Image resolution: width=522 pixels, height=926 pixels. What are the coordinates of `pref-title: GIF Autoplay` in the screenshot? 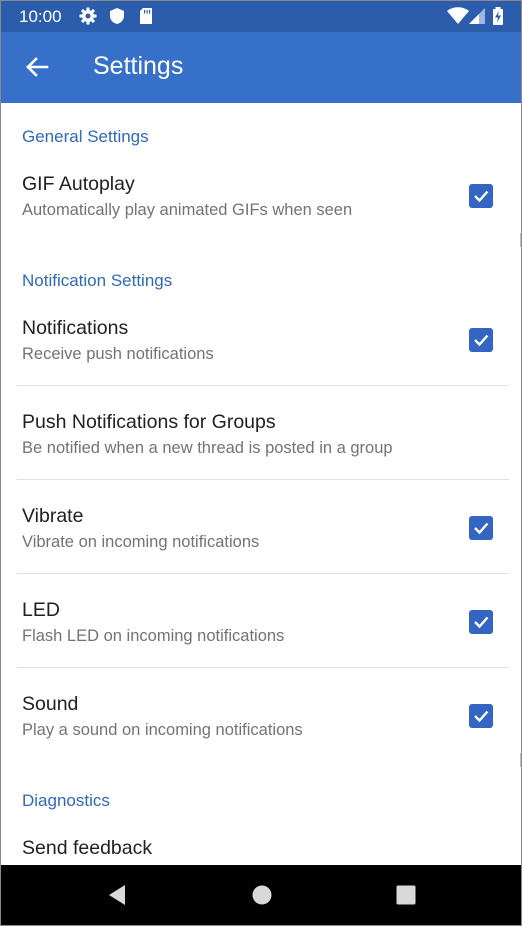 It's located at (78, 184).